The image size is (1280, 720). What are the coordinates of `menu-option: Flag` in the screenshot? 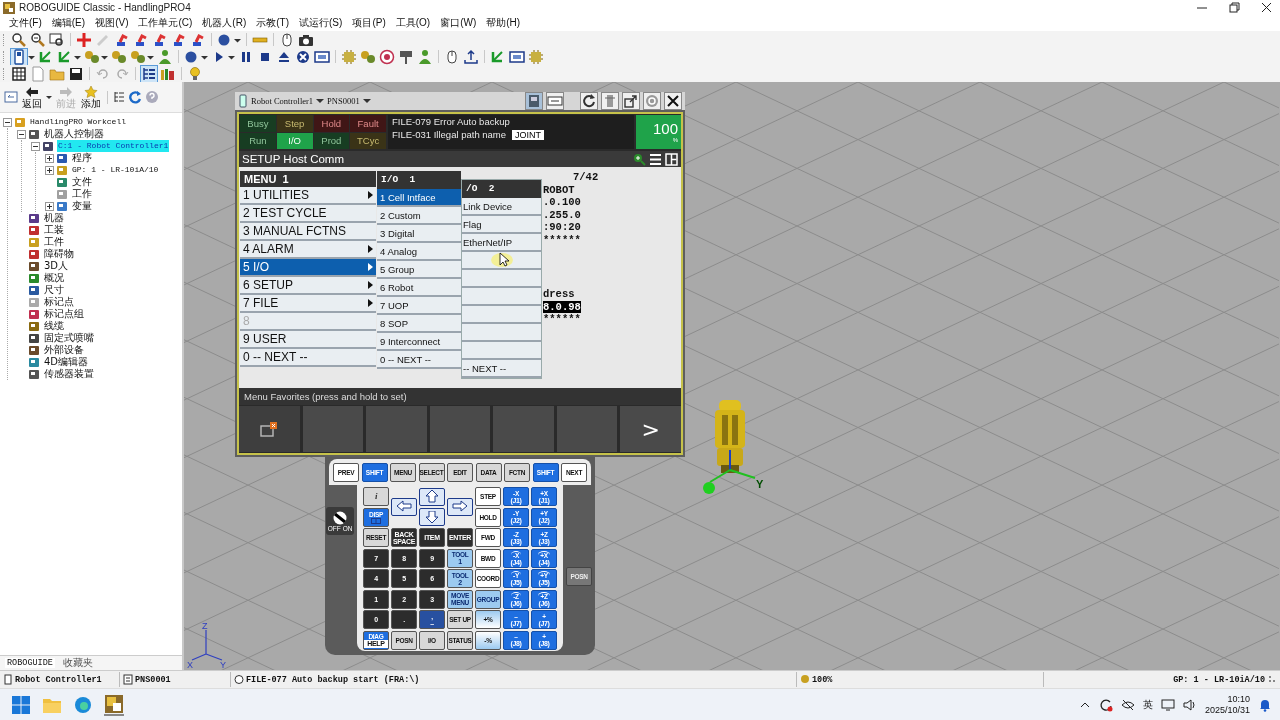 It's located at (501, 225).